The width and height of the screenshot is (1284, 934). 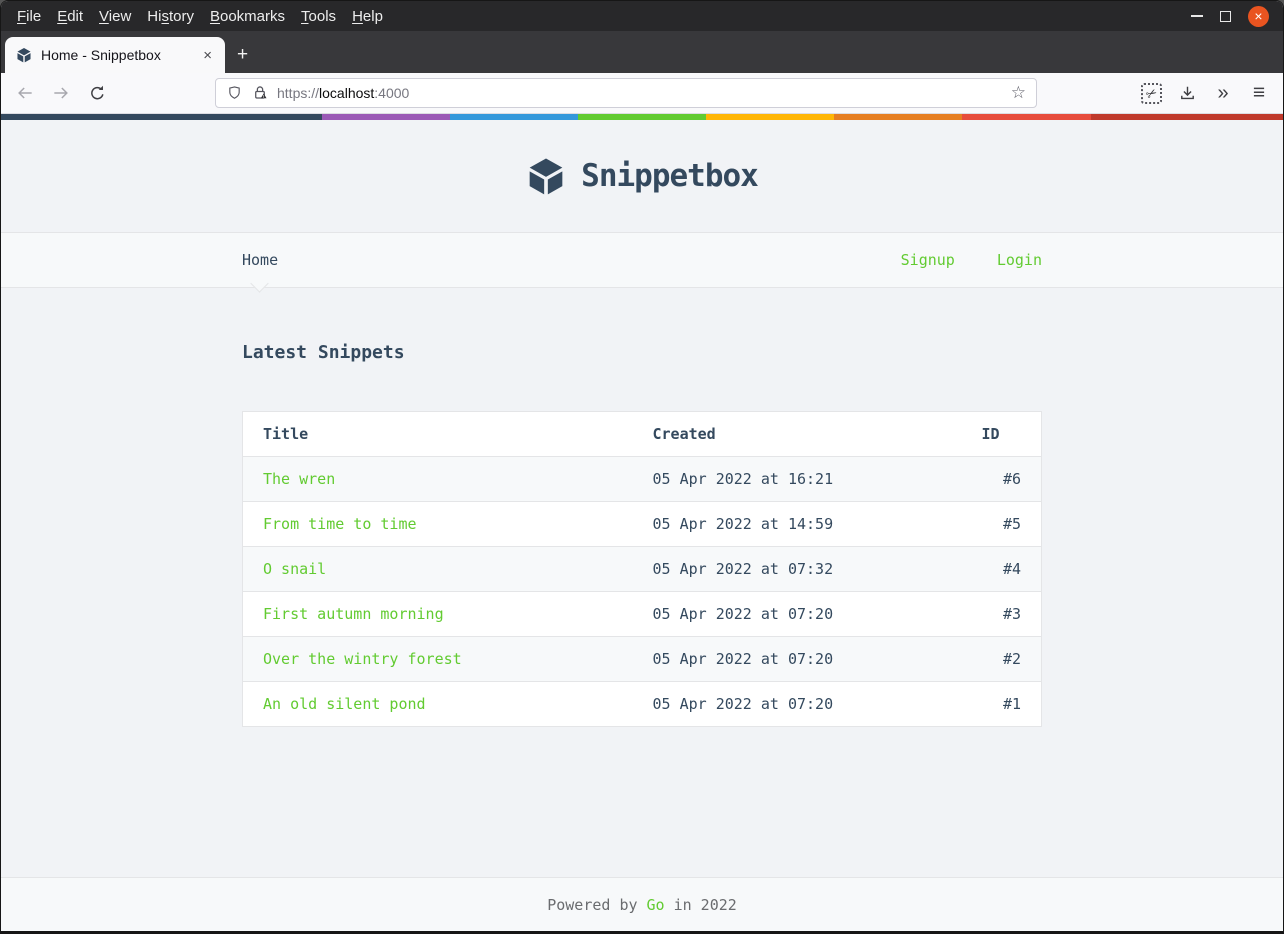 What do you see at coordinates (1258, 16) in the screenshot?
I see `close-window-button: ×` at bounding box center [1258, 16].